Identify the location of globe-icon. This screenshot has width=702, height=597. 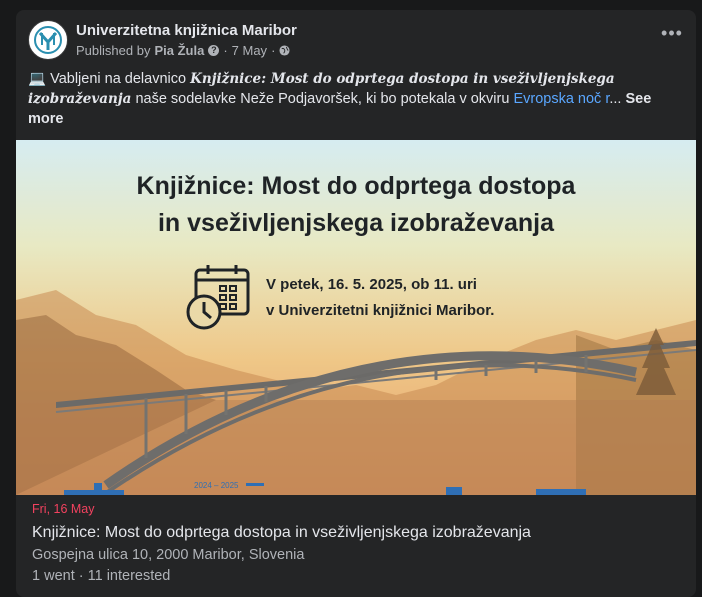
(284, 50).